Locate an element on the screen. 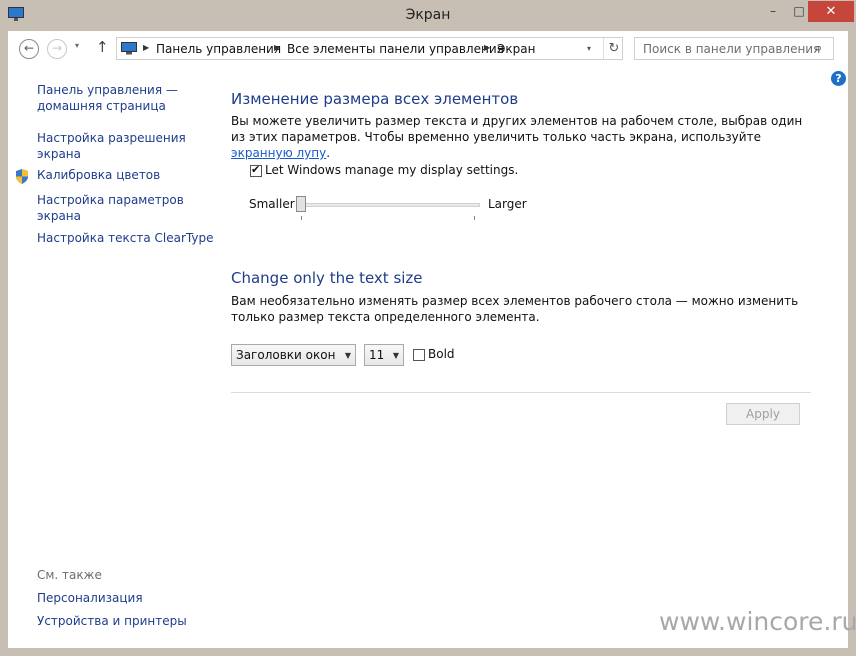 Image resolution: width=856 pixels, height=656 pixels. close-button: ✕ is located at coordinates (831, 11).